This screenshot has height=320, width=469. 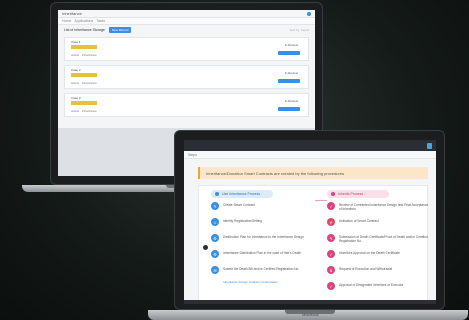 I want to click on top-bar, so click(x=310, y=145).